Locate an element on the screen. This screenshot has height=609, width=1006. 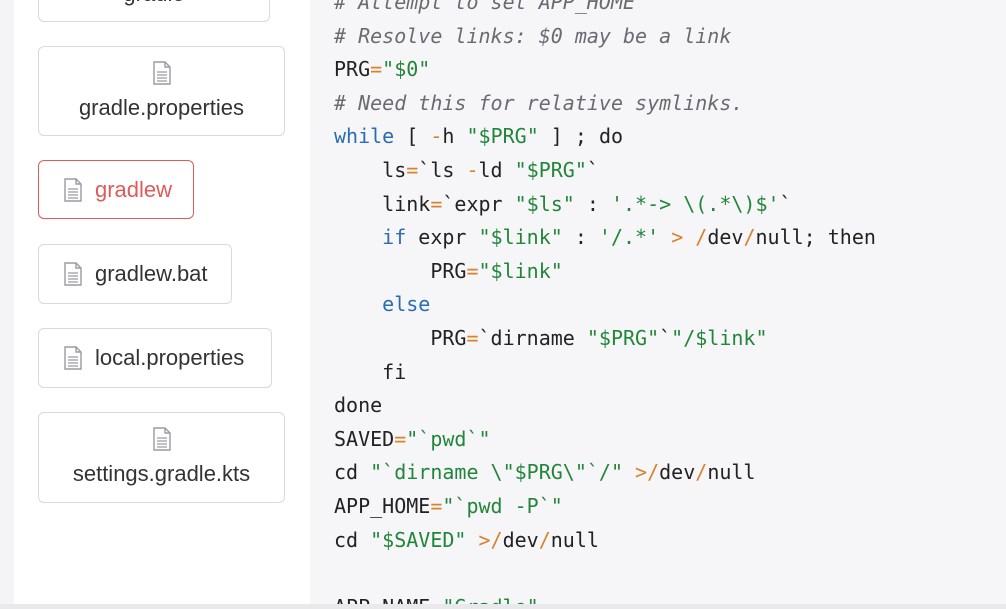
code-line: fi is located at coordinates (605, 373).